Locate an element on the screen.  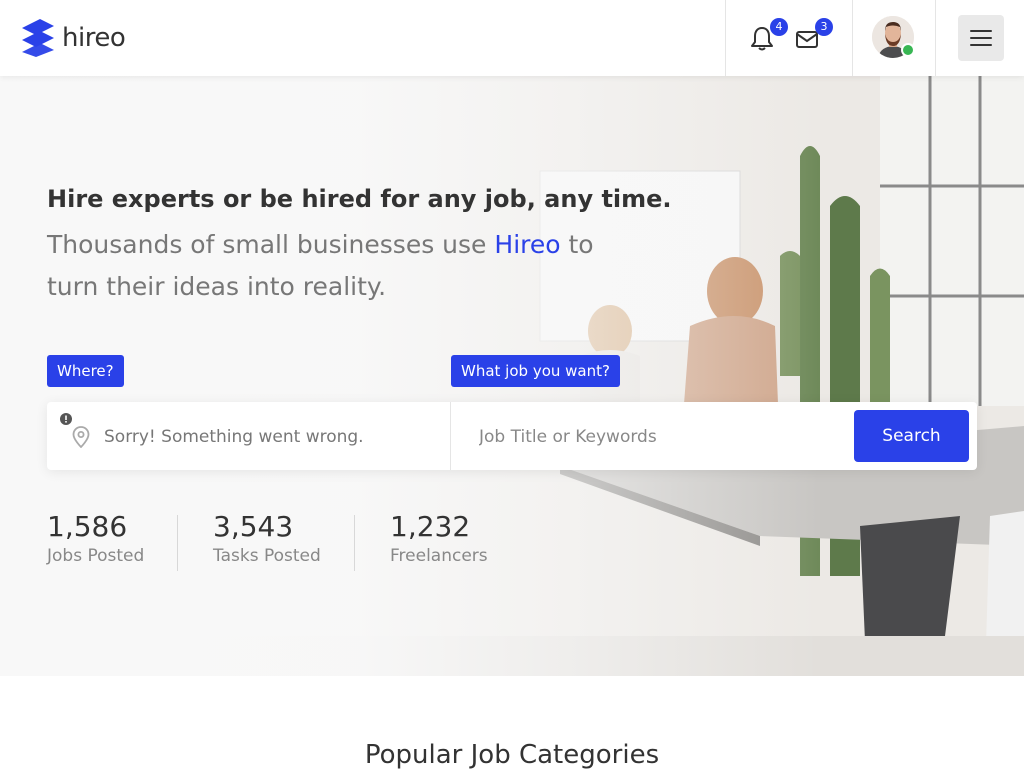
stat-freelancers: 1,232 Freelancers is located at coordinates (439, 538).